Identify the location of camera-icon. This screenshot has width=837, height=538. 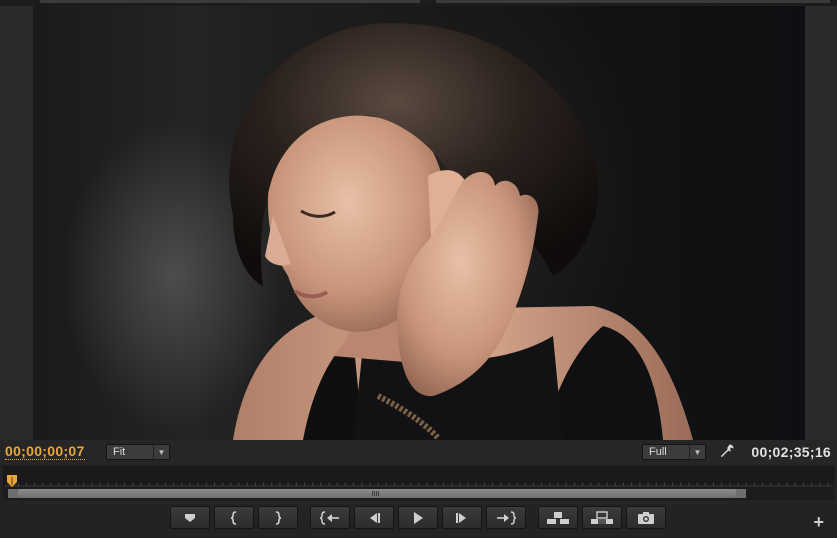
(646, 517).